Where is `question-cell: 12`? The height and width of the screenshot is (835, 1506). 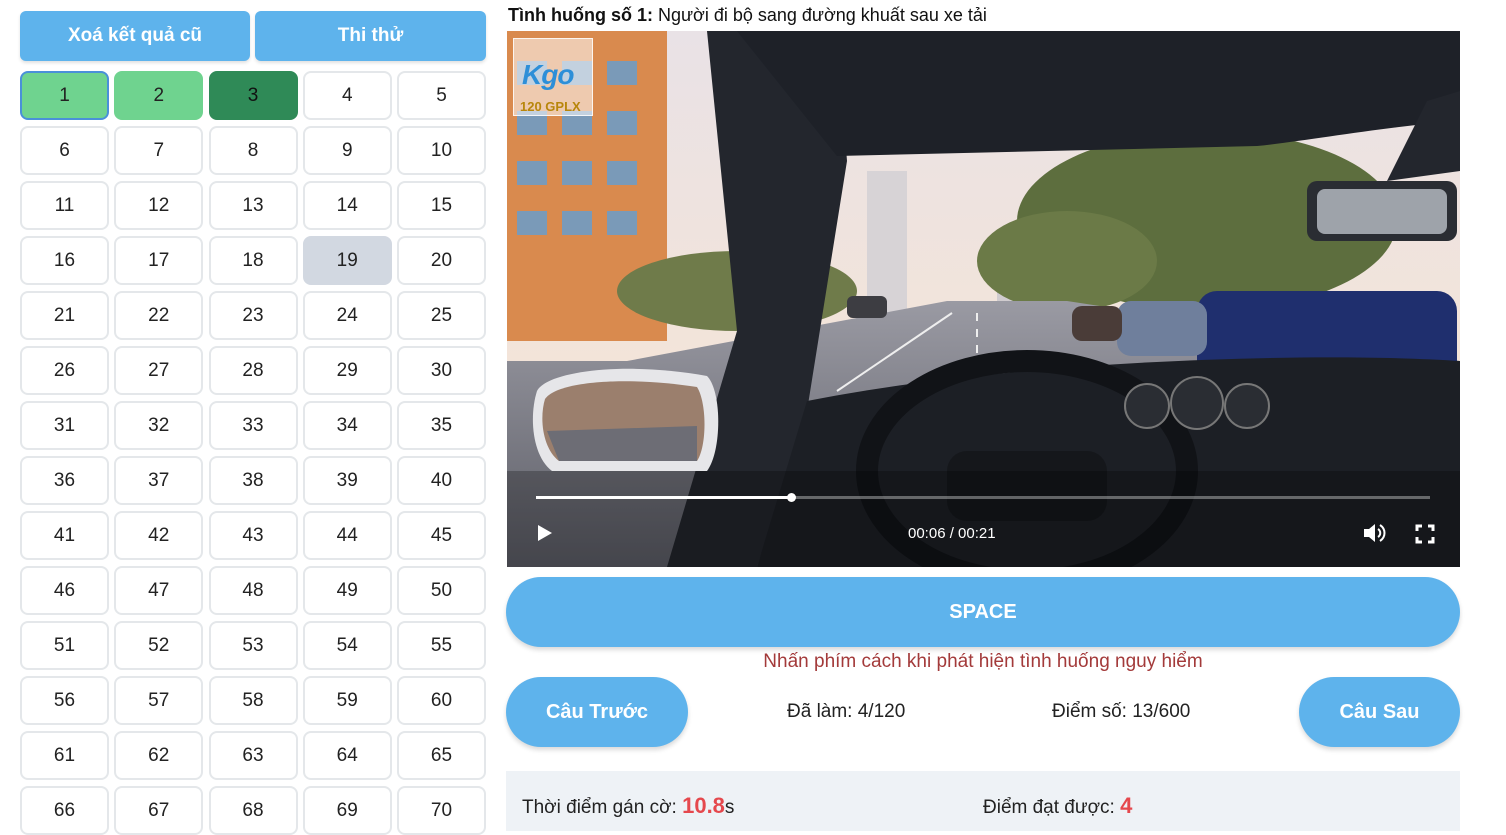 question-cell: 12 is located at coordinates (159, 205).